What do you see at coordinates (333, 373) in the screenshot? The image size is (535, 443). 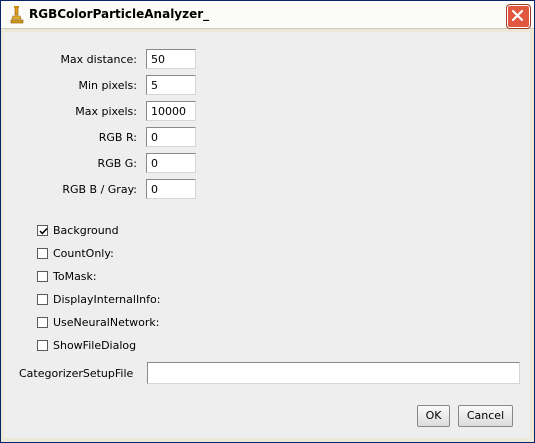 I see `categorizer-setup-file-input` at bounding box center [333, 373].